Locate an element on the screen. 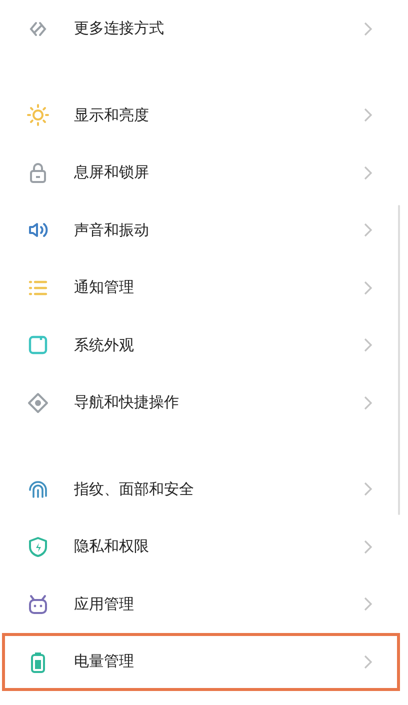 This screenshot has width=408, height=705. sun-icon is located at coordinates (38, 115).